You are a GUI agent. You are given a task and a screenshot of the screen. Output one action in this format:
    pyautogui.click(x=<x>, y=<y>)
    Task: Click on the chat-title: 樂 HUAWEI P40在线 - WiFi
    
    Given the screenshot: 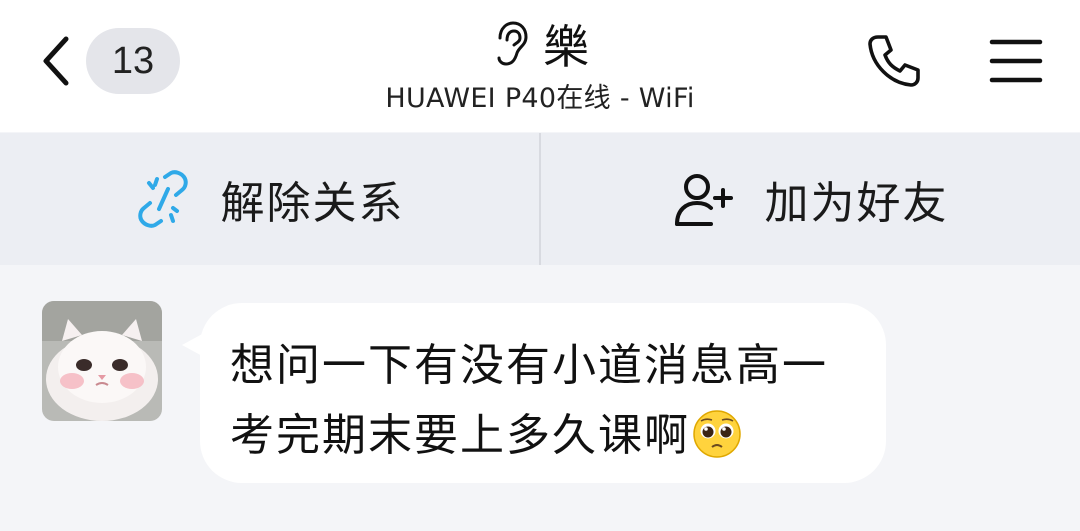 What is the action you would take?
    pyautogui.click(x=540, y=67)
    